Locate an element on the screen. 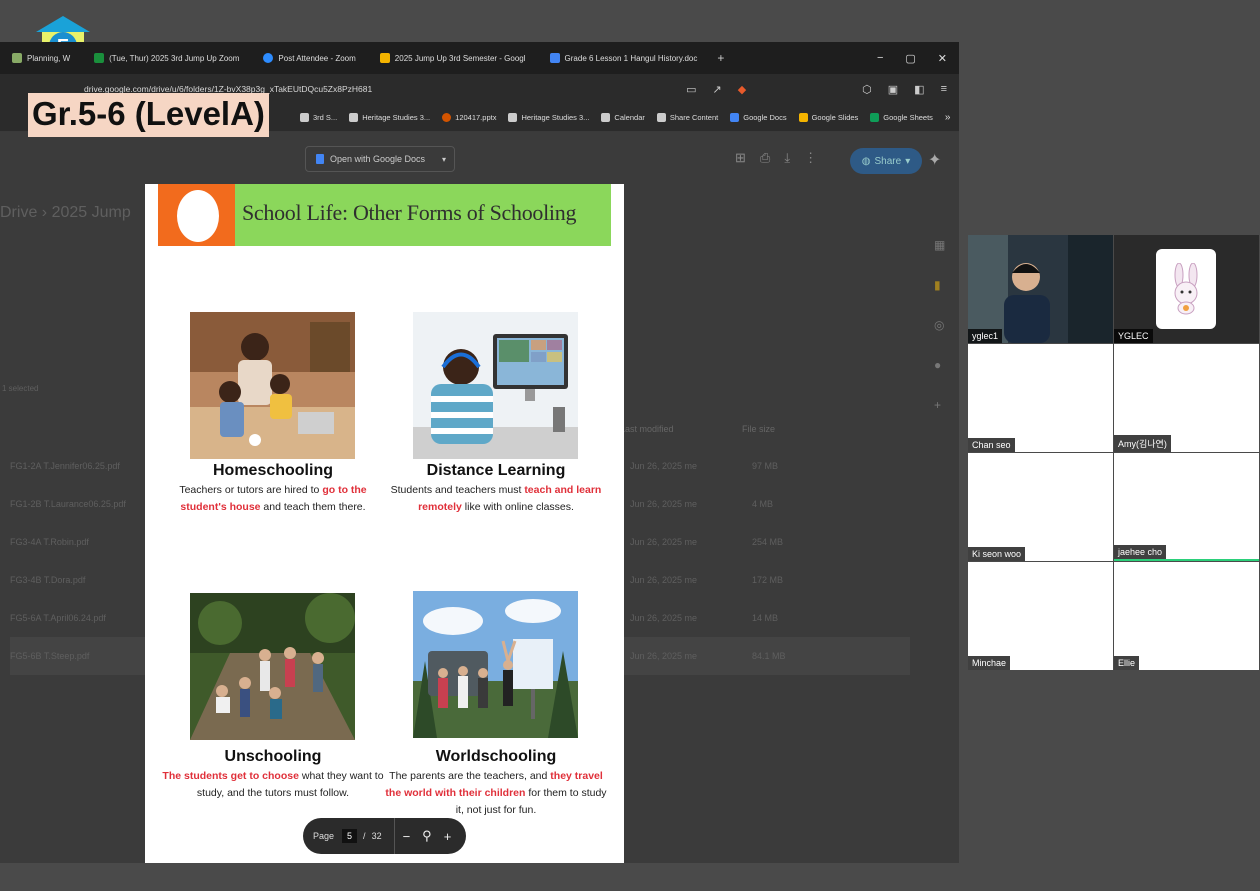 The image size is (1260, 891). extensions-icon: ⬡ is located at coordinates (867, 89).